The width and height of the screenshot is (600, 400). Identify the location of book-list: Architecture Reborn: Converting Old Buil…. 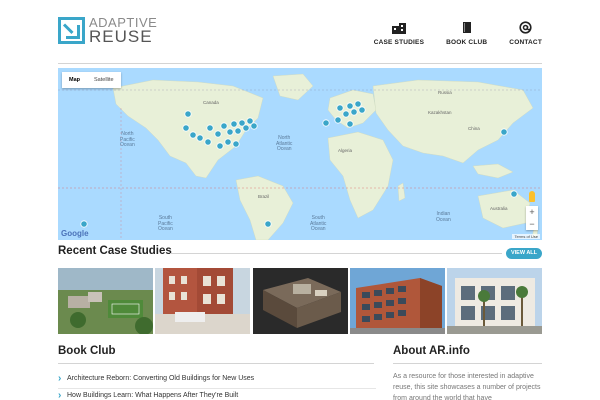
(217, 386).